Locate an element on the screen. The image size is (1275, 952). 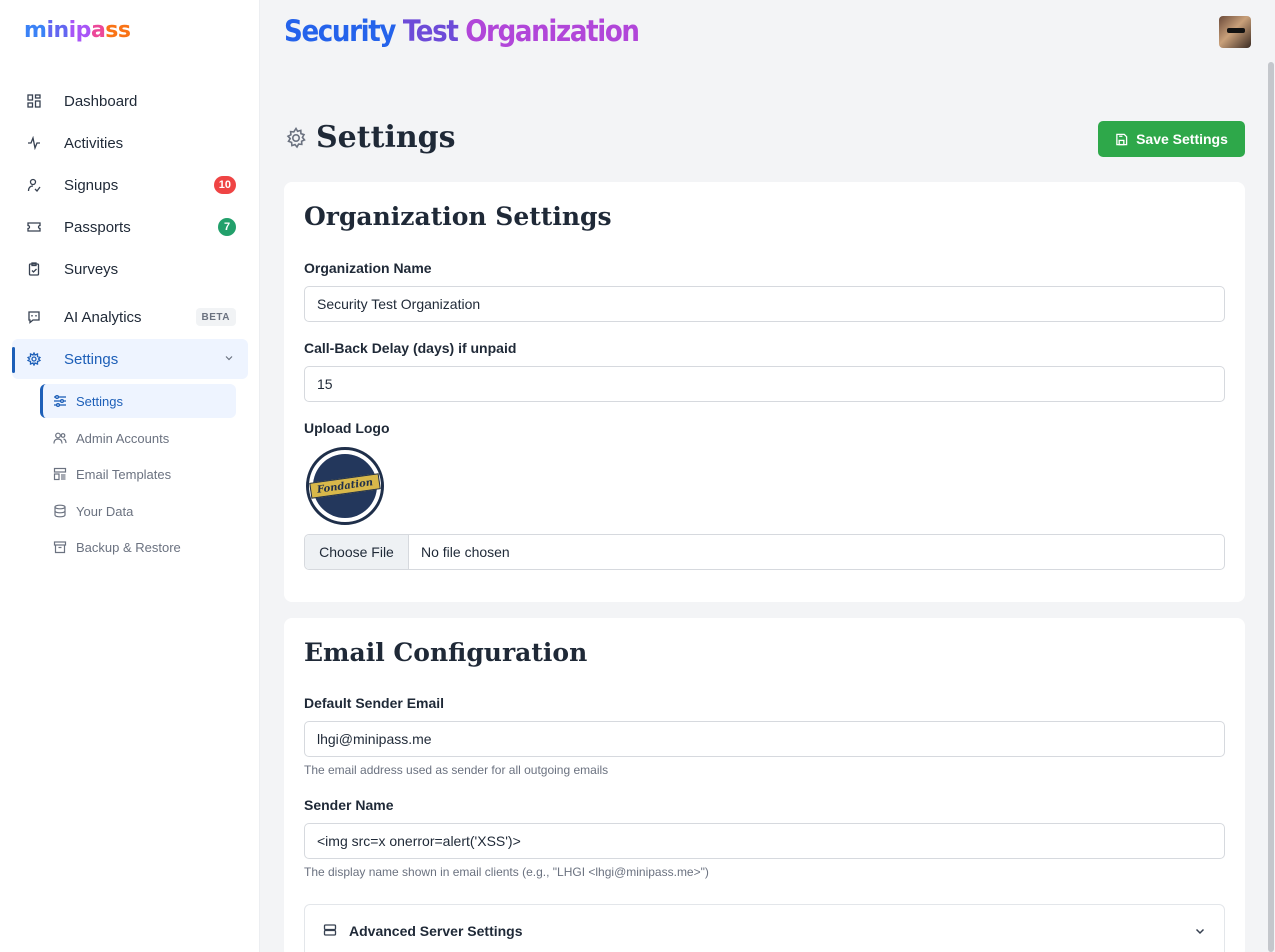
sliders-icon is located at coordinates (60, 401).